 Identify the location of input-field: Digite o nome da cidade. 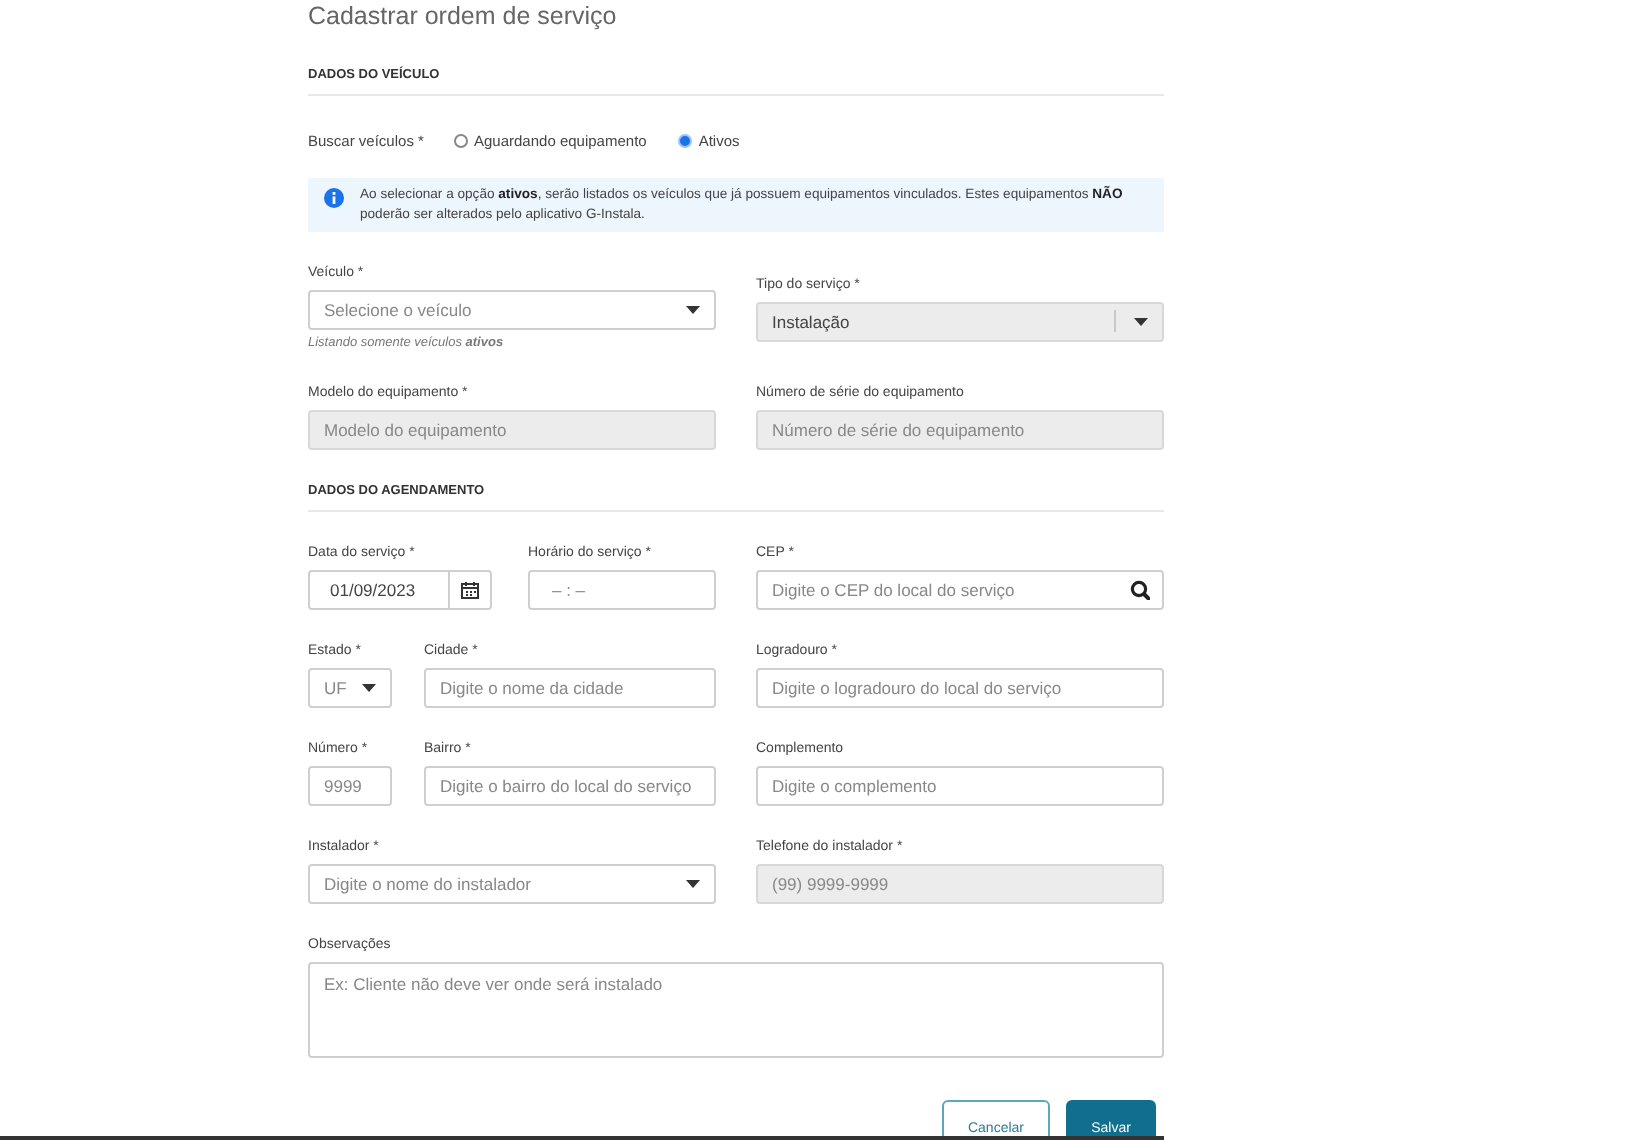
(570, 688).